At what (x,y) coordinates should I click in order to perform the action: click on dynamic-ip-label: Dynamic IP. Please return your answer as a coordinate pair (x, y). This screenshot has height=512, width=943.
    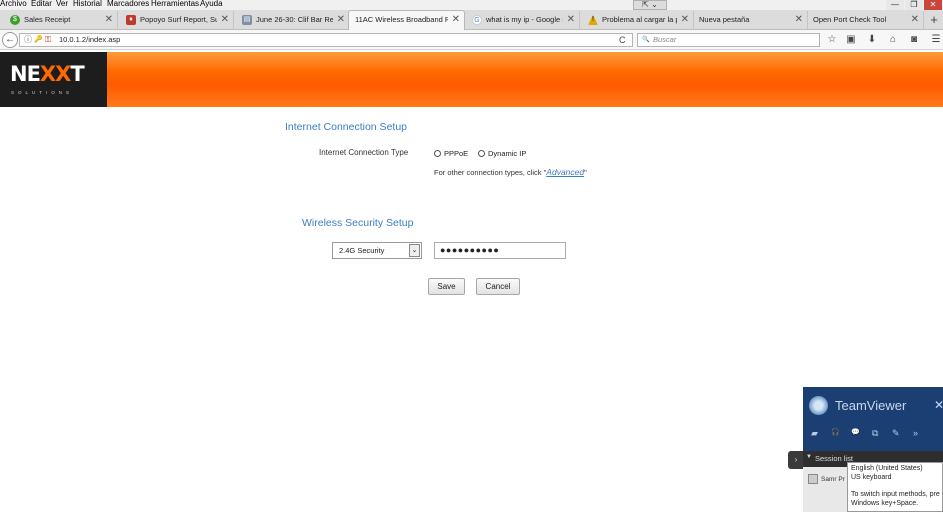
    Looking at the image, I should click on (507, 153).